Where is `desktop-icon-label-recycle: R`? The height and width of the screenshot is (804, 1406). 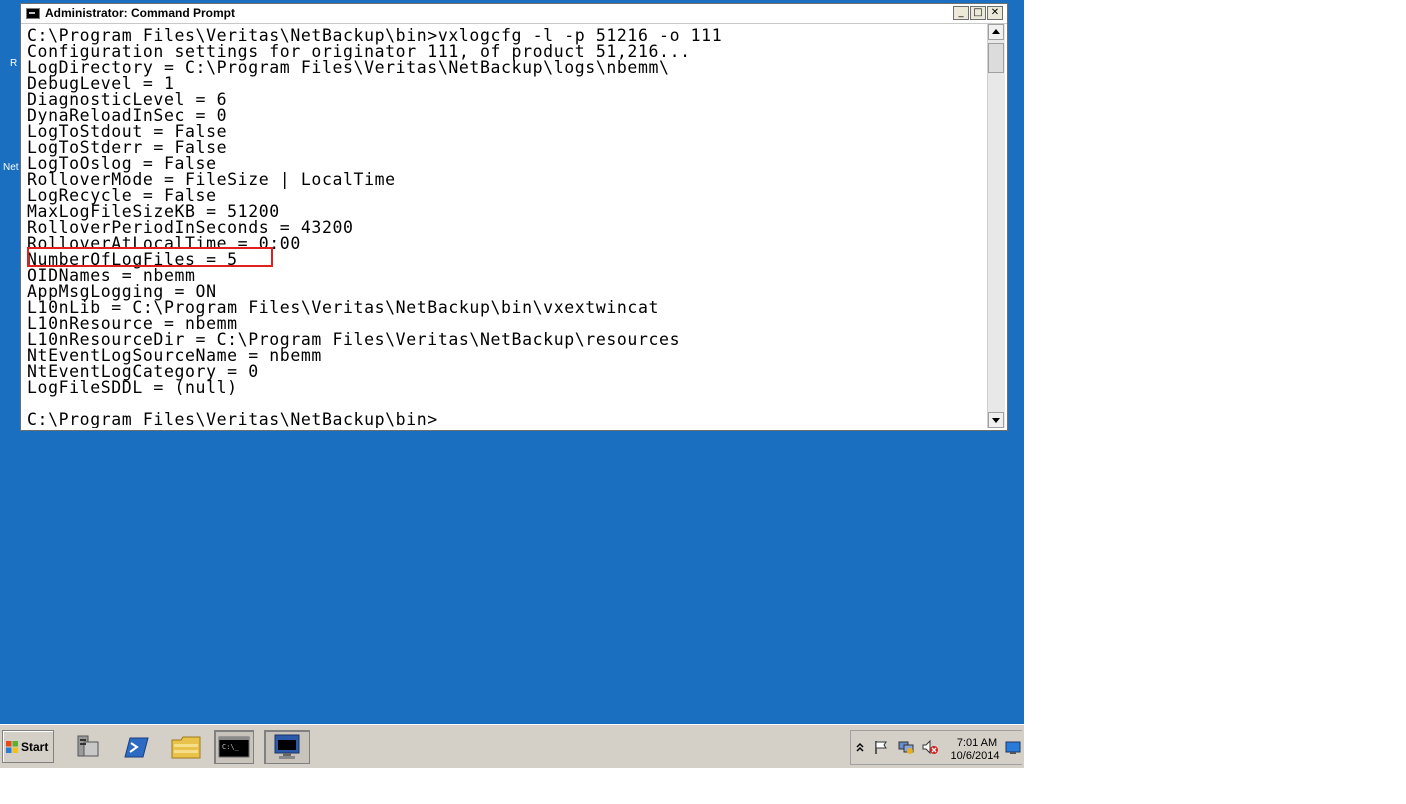 desktop-icon-label-recycle: R is located at coordinates (13, 63).